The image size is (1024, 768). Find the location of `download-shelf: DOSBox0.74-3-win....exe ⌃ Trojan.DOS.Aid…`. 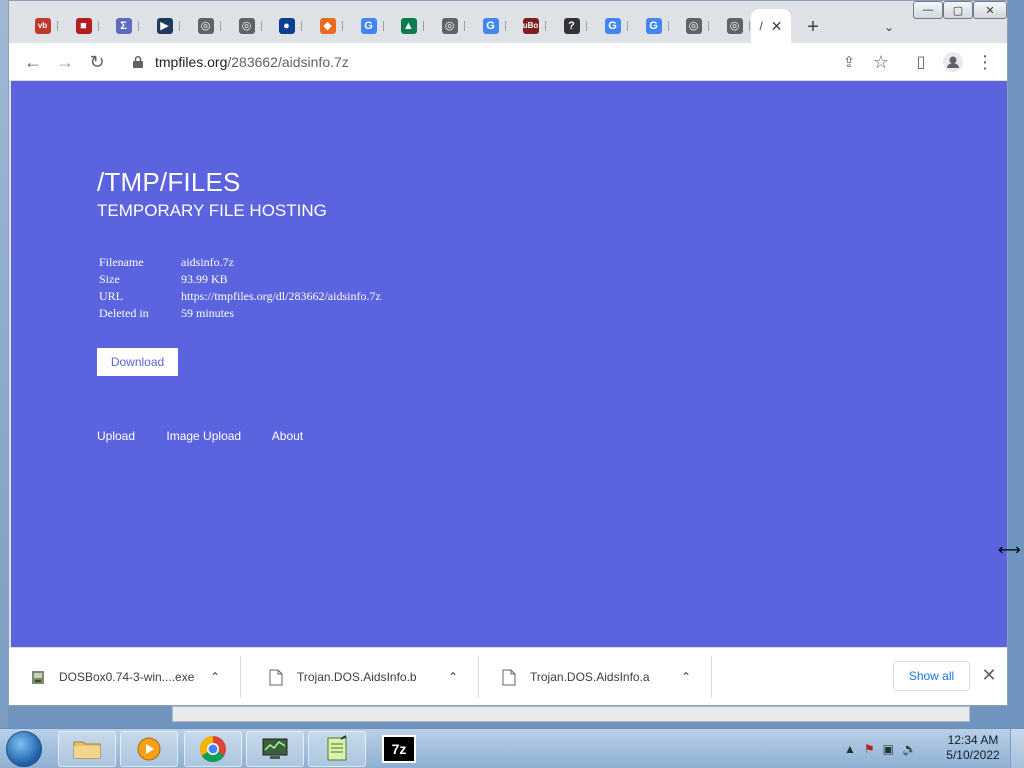

download-shelf: DOSBox0.74-3-win....exe ⌃ Trojan.DOS.Aid… is located at coordinates (508, 676).